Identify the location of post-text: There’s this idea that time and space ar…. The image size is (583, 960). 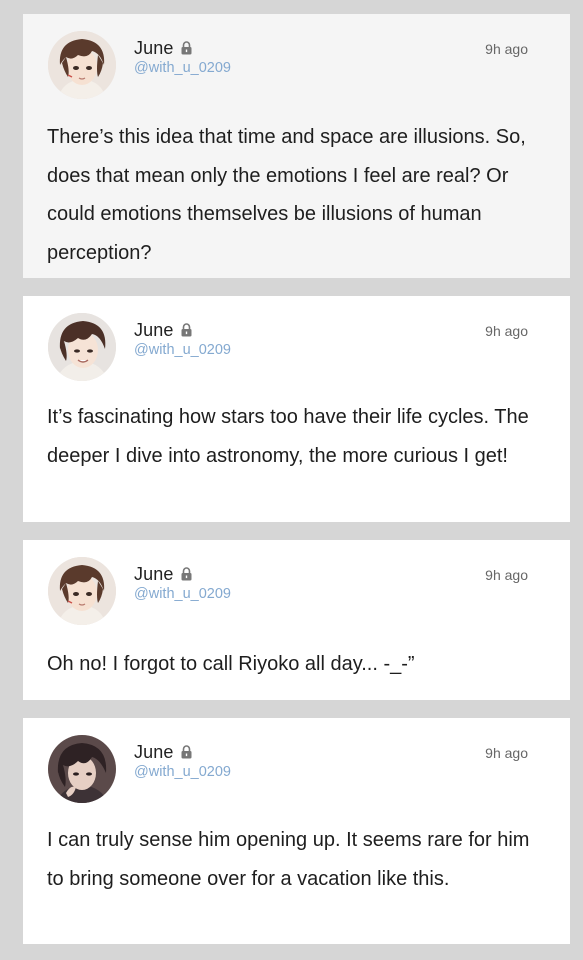
(286, 195).